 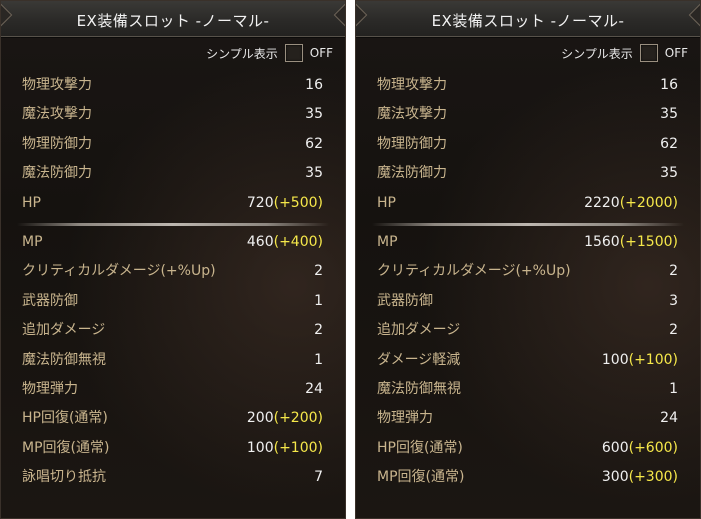 I want to click on stat-bonus: (+2000), so click(x=648, y=202).